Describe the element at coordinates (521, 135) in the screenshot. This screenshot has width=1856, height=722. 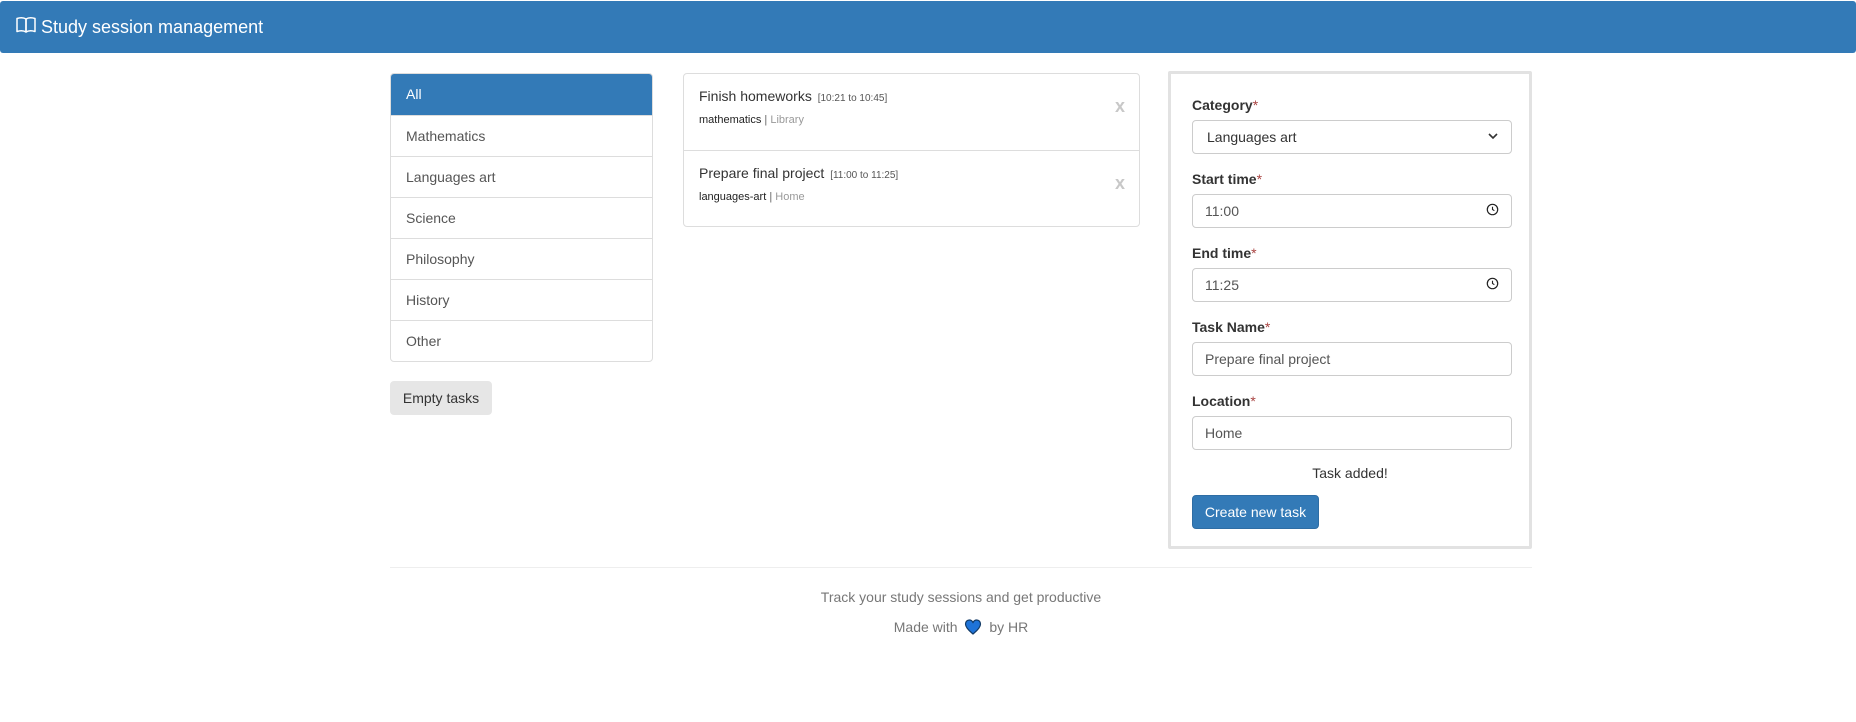
I see `category-item-mathematics: Mathematics` at that location.